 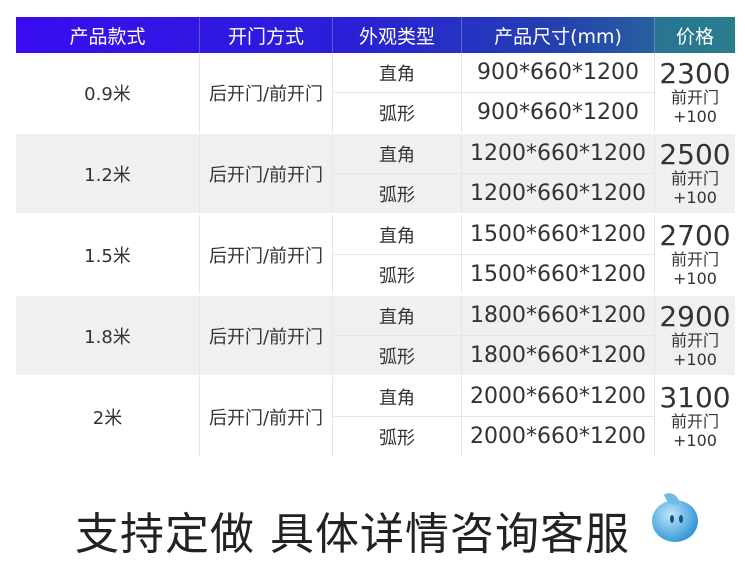 I want to click on price-cell: 2700 前开门 +100, so click(x=695, y=254).